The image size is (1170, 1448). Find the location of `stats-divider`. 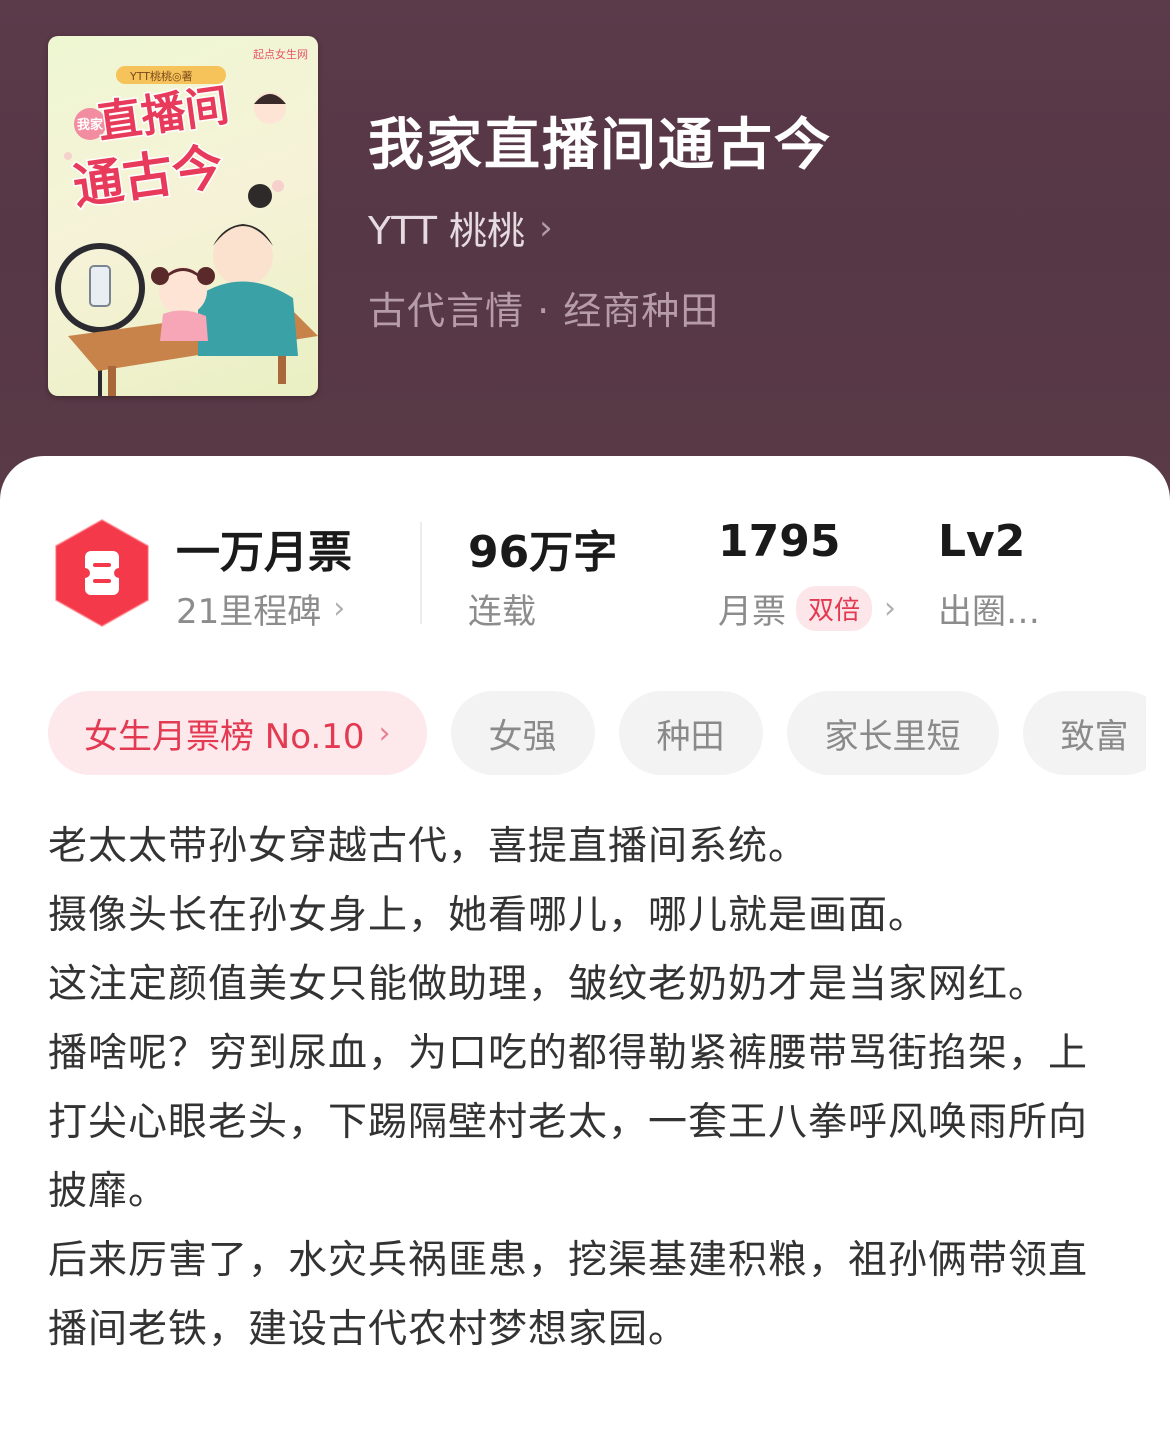

stats-divider is located at coordinates (421, 573).